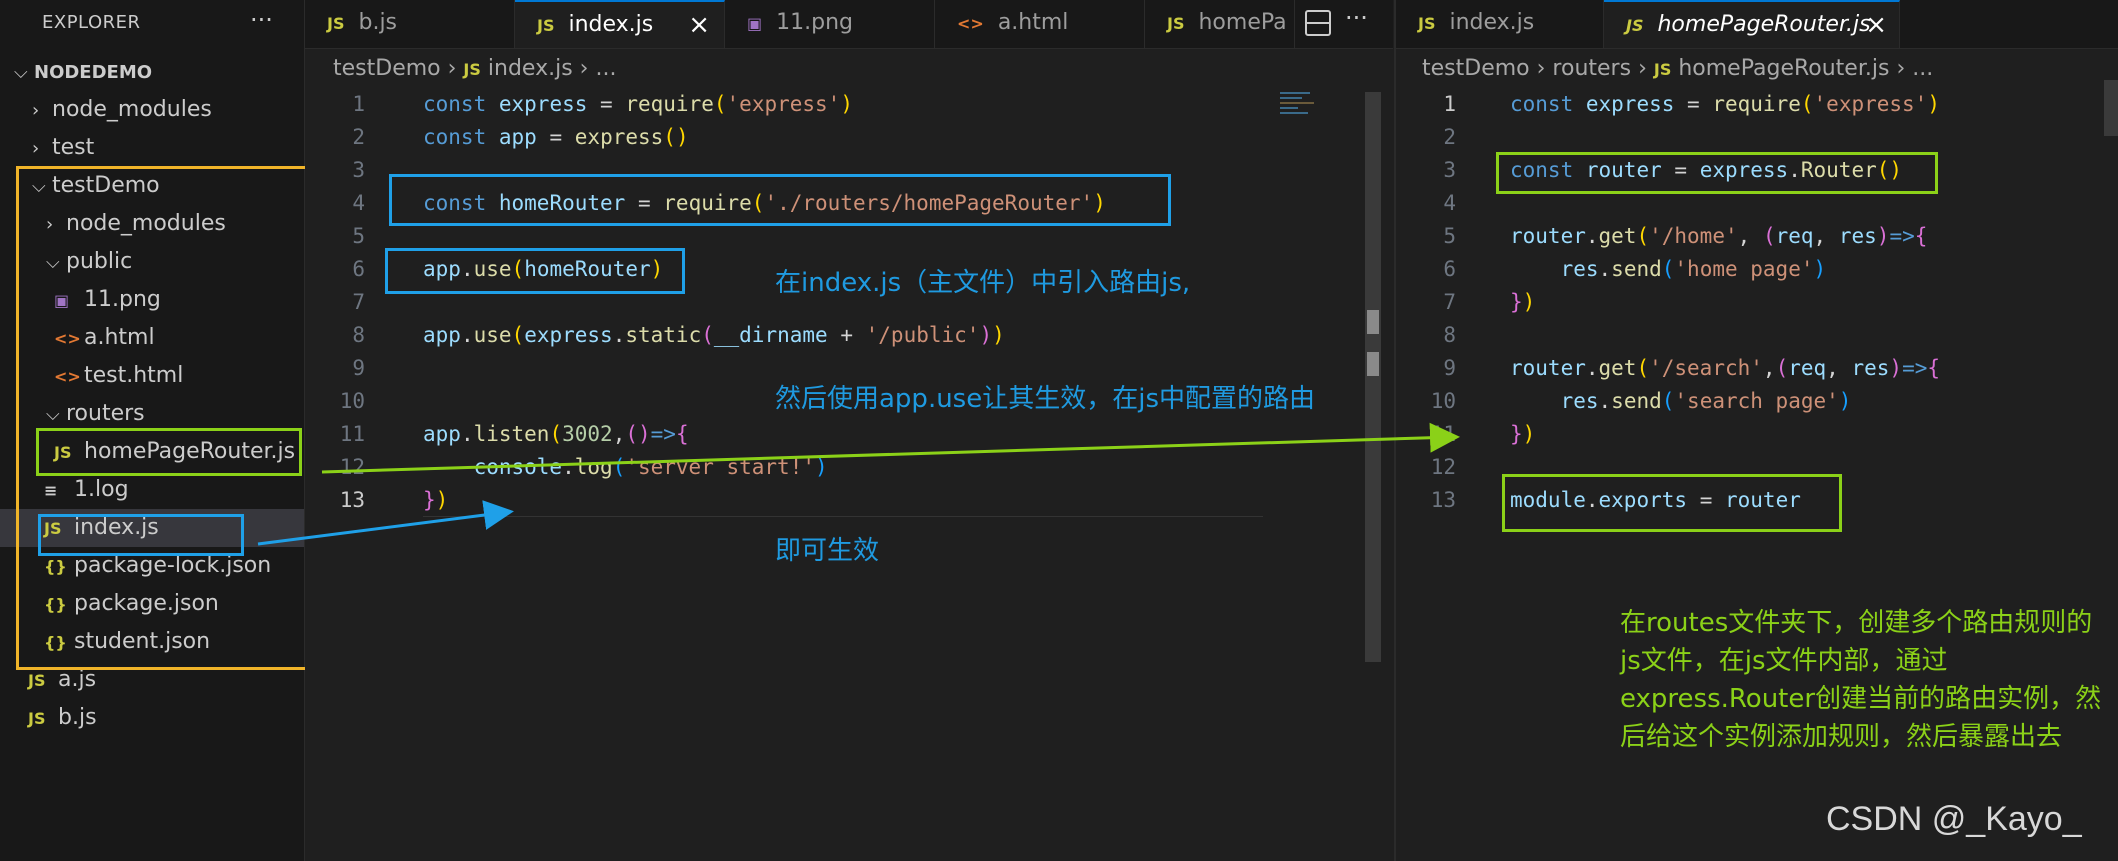 This screenshot has width=2118, height=861. Describe the element at coordinates (385, 523) in the screenshot. I see `arrow-blue` at that location.